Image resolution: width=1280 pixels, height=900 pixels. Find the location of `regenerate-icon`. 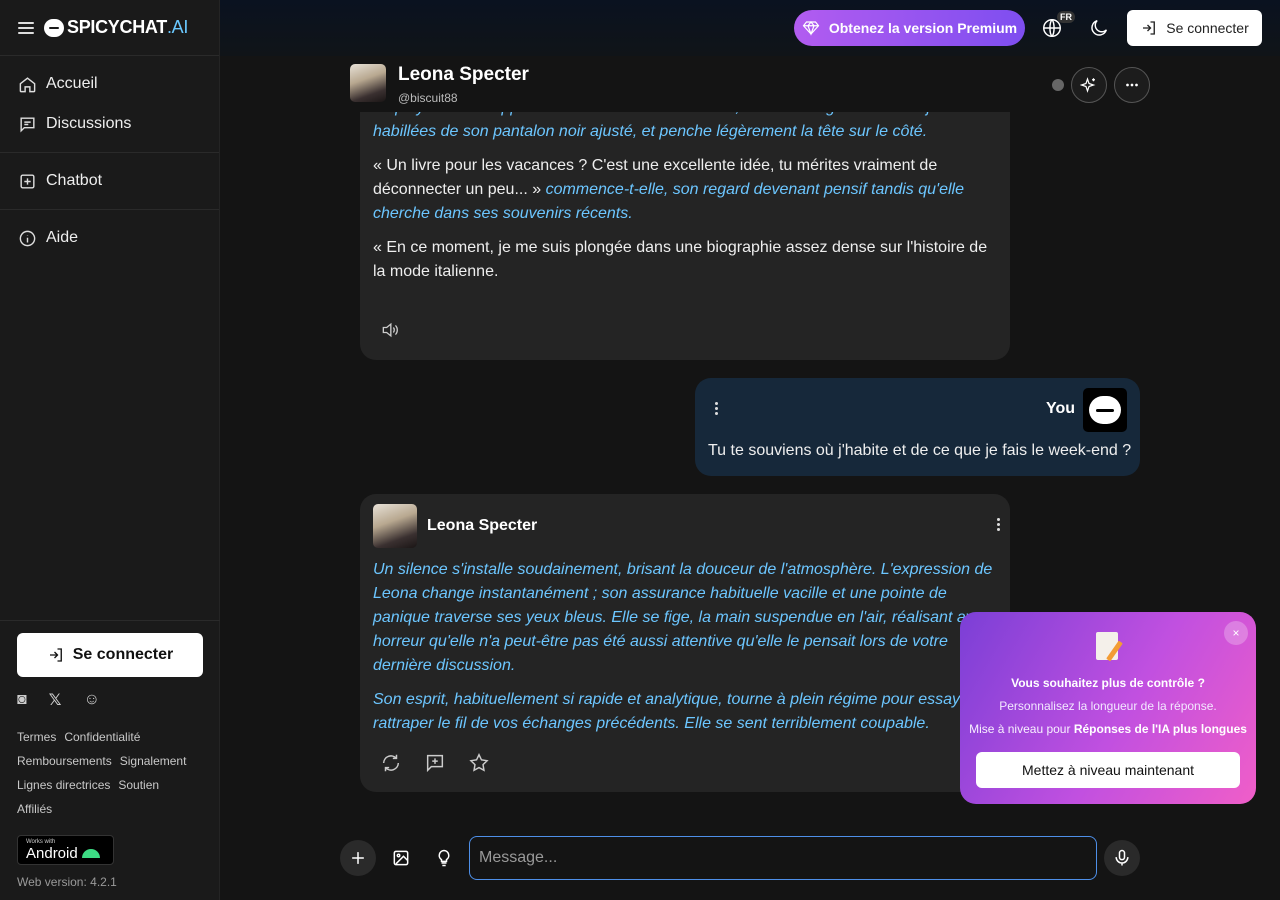

regenerate-icon is located at coordinates (391, 763).